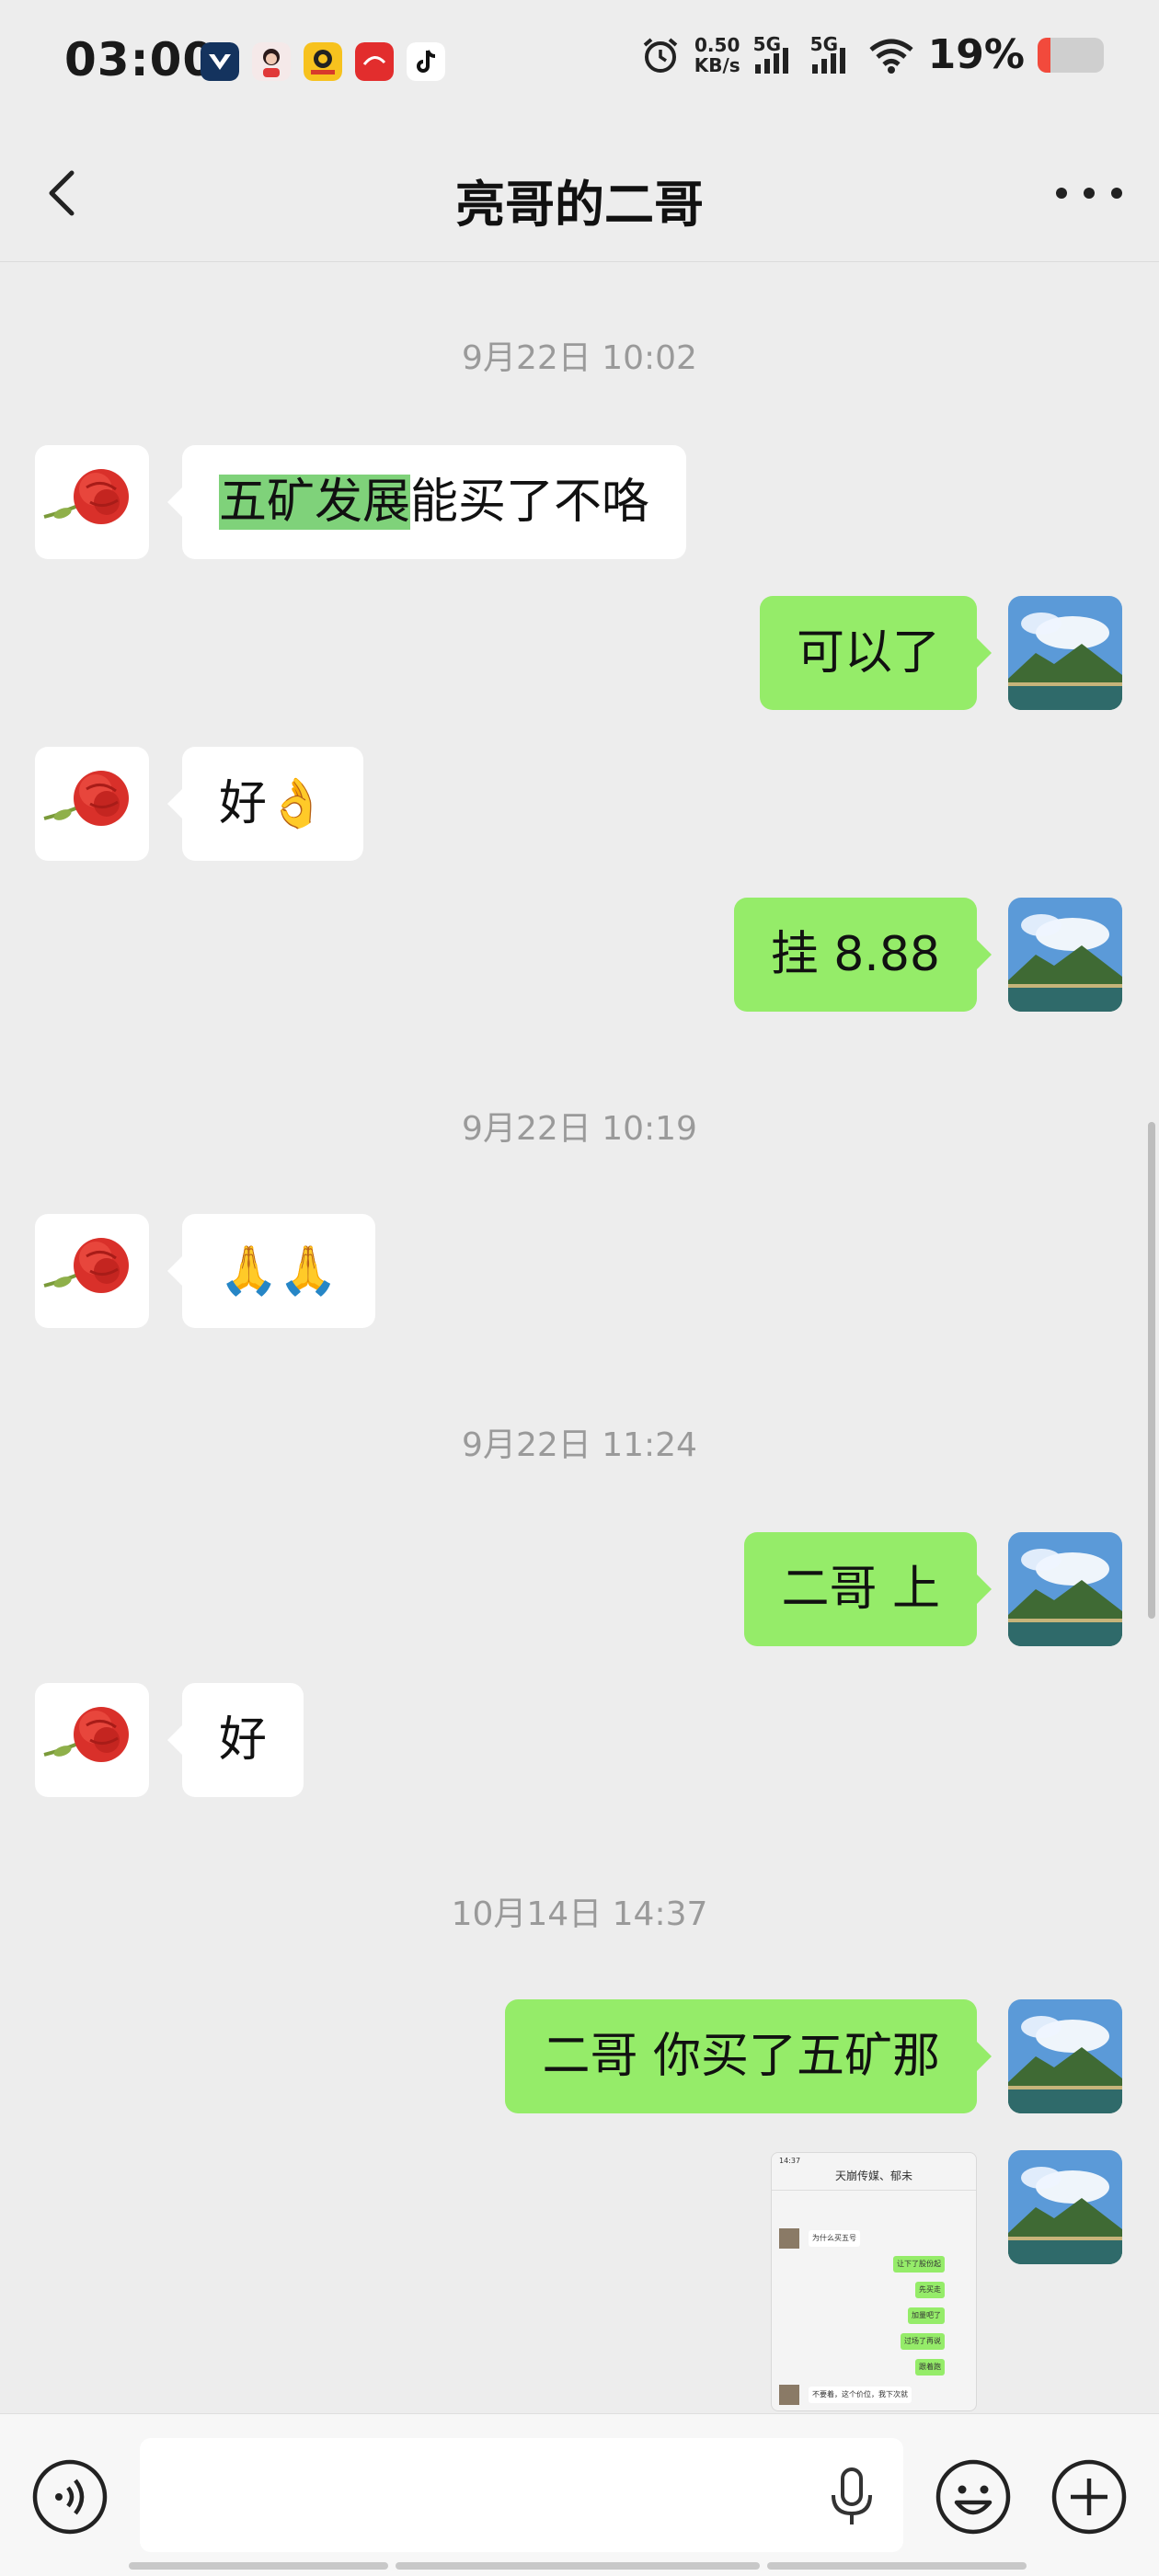 The height and width of the screenshot is (2576, 1159). What do you see at coordinates (717, 44) in the screenshot?
I see `net-speed-value: 0.50` at bounding box center [717, 44].